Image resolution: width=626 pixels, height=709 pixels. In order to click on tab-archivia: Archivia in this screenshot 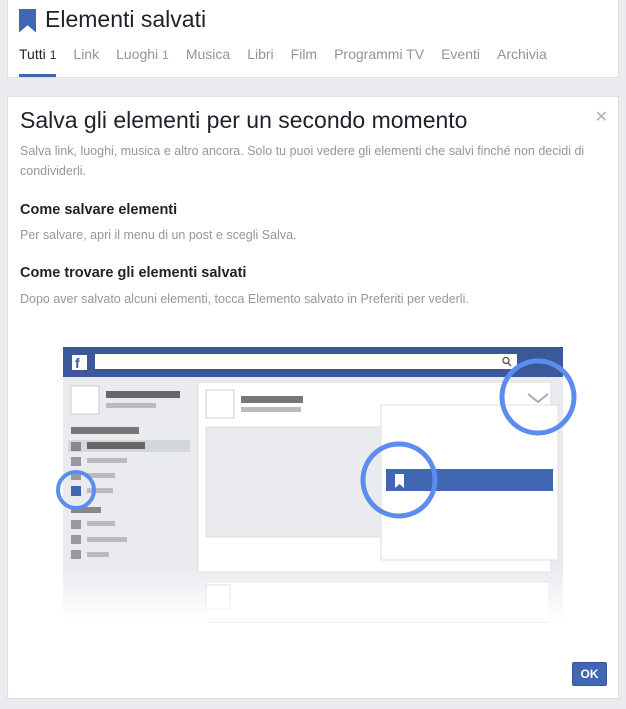, I will do `click(522, 61)`.